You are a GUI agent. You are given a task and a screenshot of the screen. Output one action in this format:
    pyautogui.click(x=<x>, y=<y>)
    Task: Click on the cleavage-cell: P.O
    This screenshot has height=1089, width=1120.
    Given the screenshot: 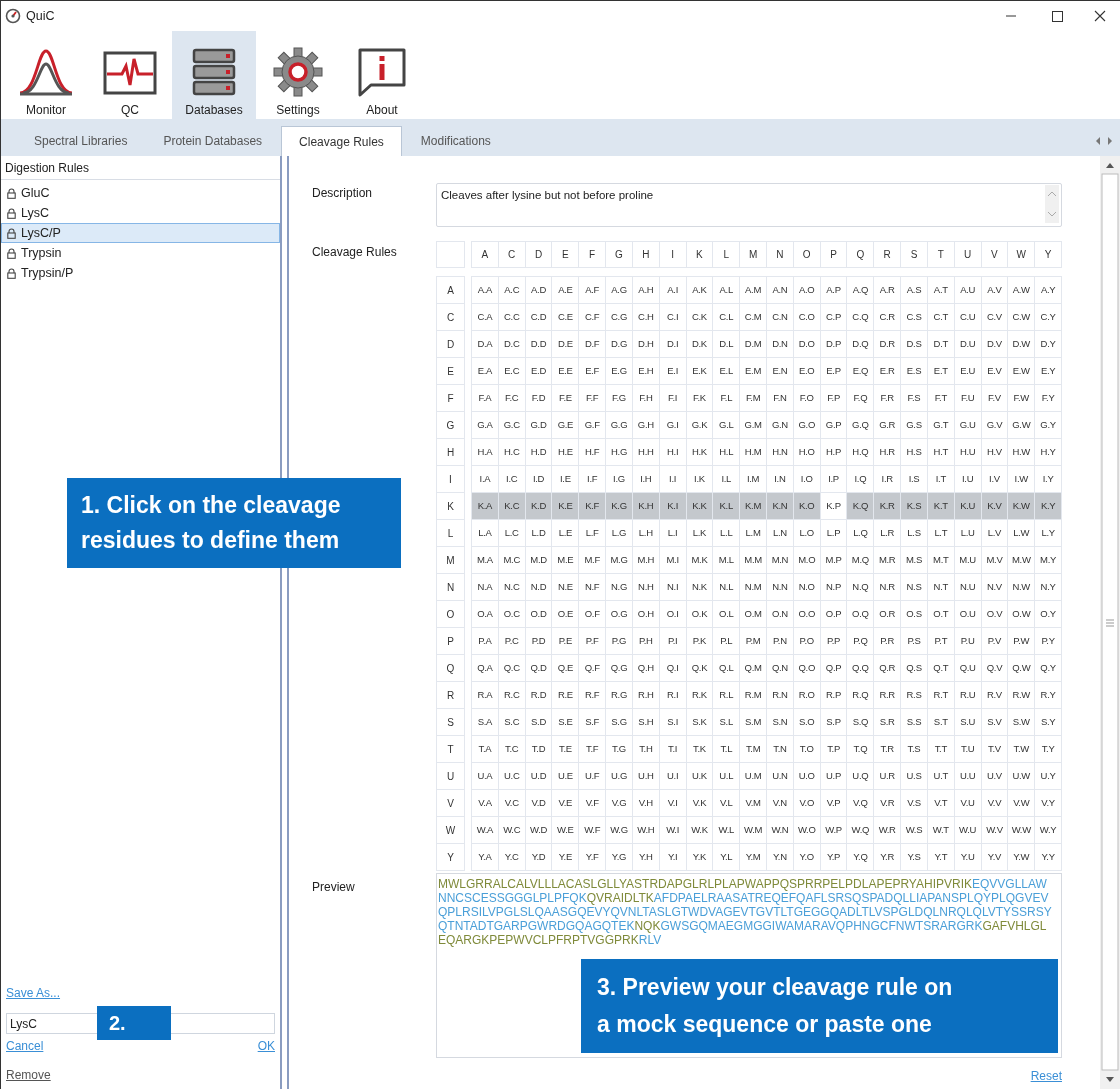 What is the action you would take?
    pyautogui.click(x=806, y=641)
    